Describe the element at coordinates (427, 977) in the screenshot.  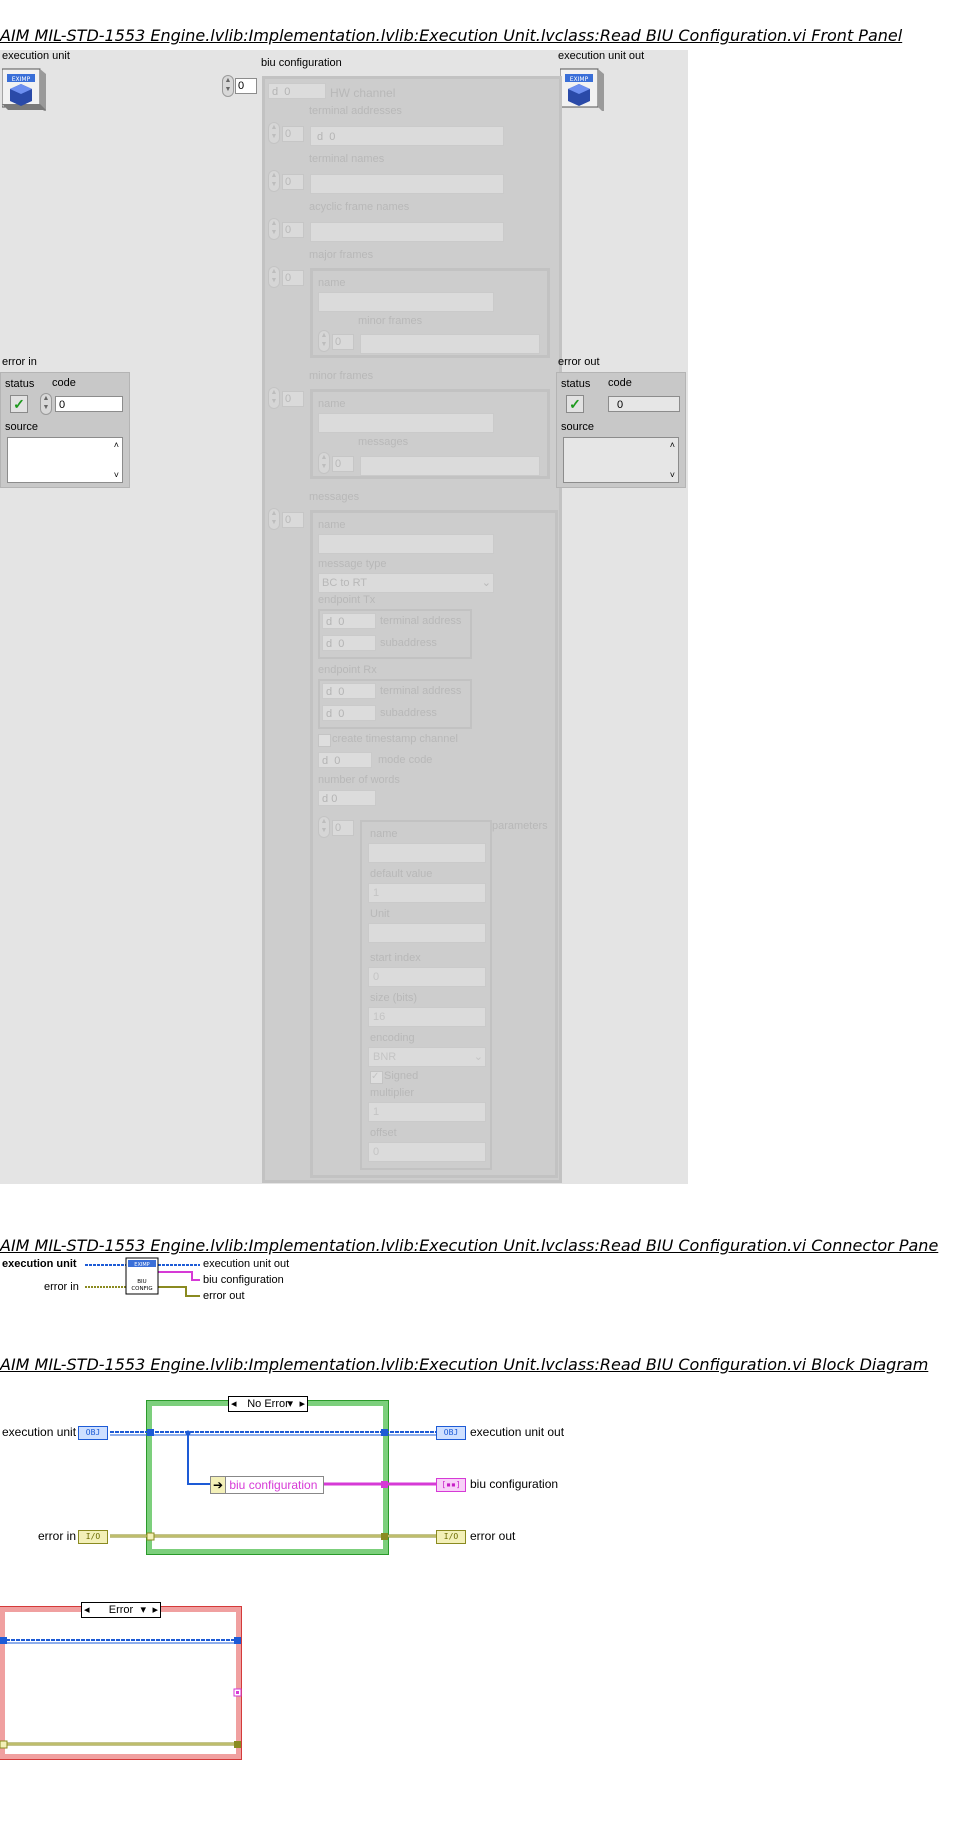
I see `start-index-field: 0` at that location.